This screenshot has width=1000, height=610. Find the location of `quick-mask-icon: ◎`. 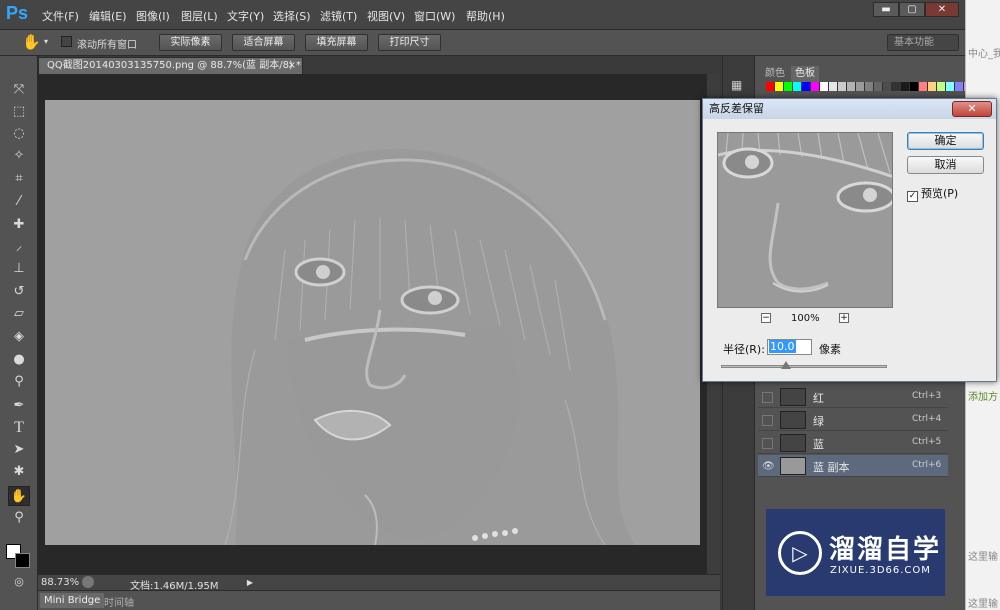

quick-mask-icon: ◎ is located at coordinates (19, 582).